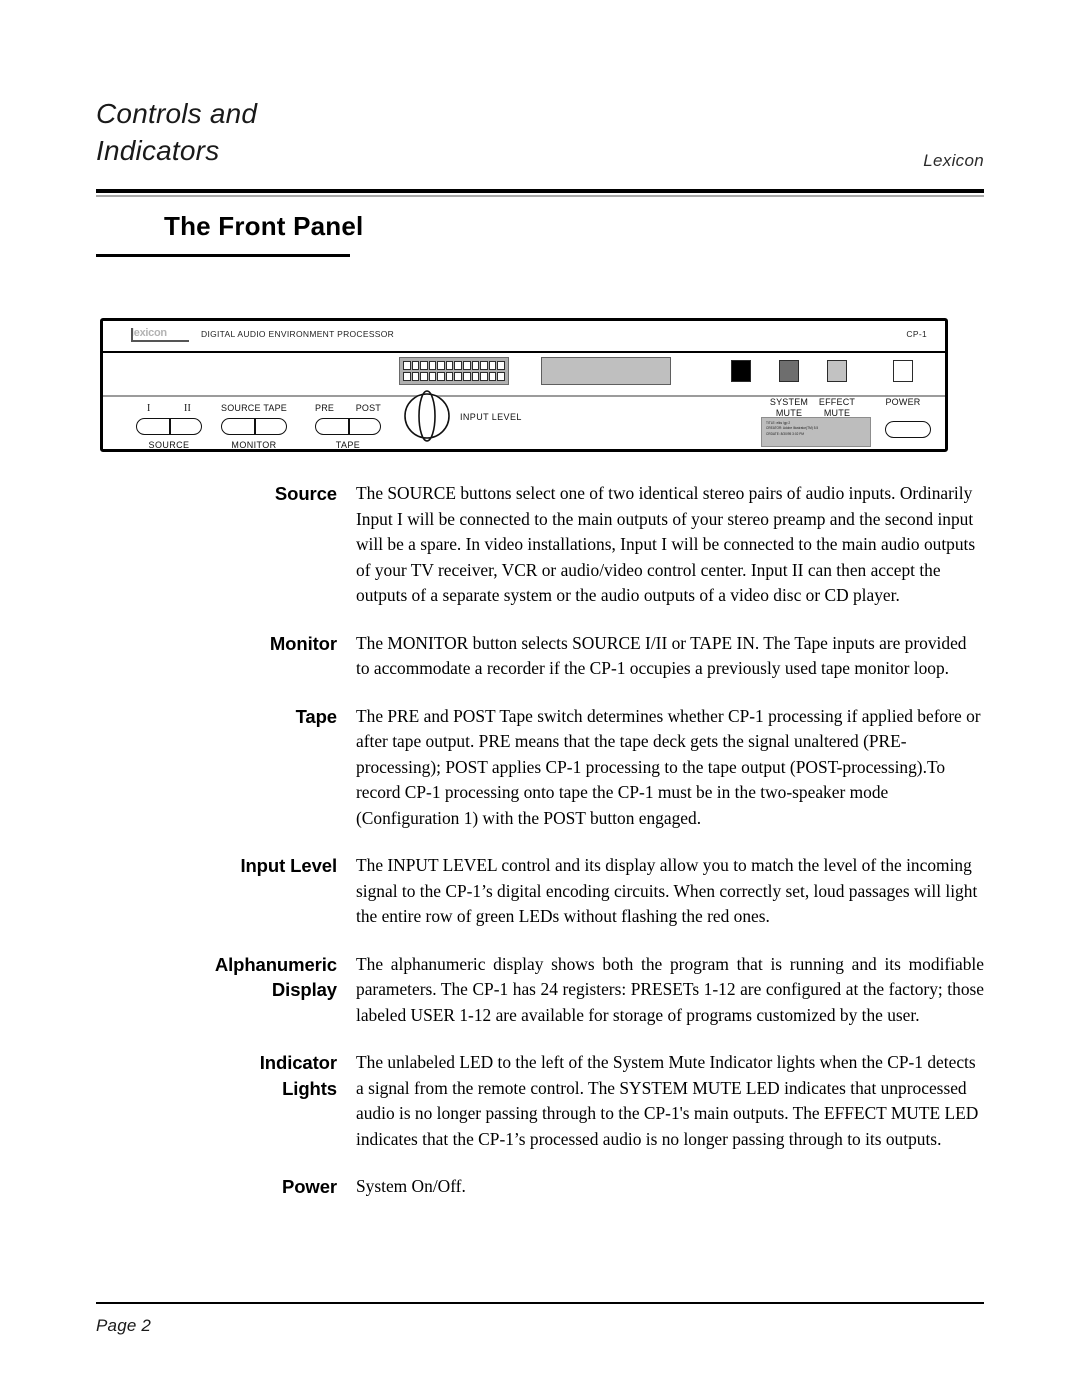 Image resolution: width=1080 pixels, height=1397 pixels. What do you see at coordinates (298, 1075) in the screenshot?
I see `definition-term: Indicator Lights` at bounding box center [298, 1075].